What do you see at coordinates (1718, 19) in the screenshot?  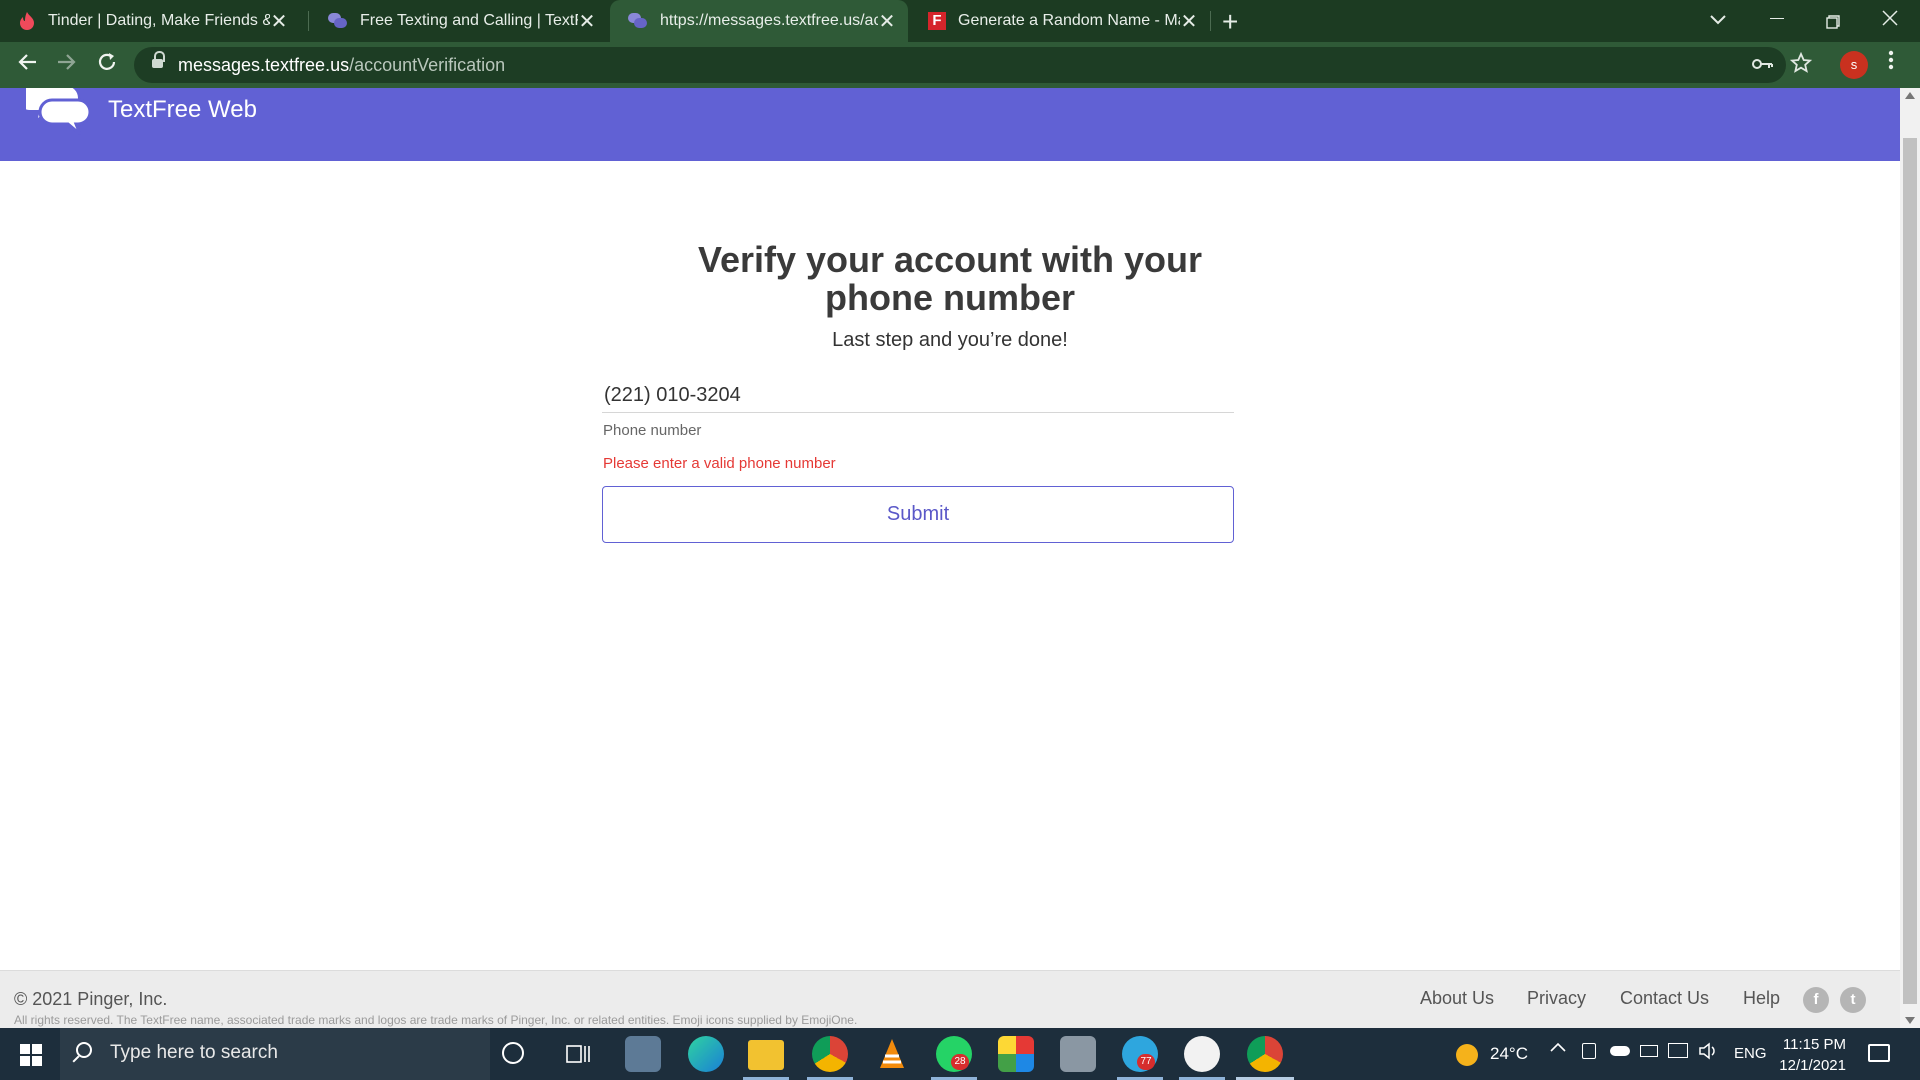 I see `tab-search-chevron-icon` at bounding box center [1718, 19].